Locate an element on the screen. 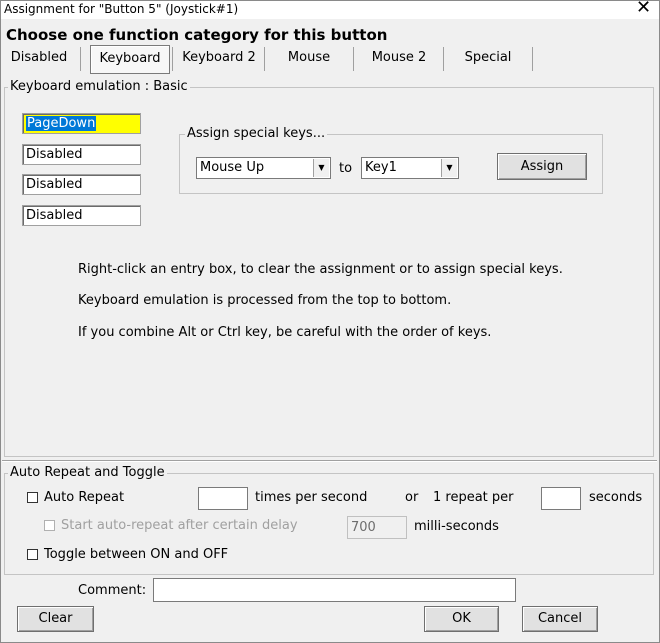 This screenshot has height=643, width=660. milli-seconds-label: milli-seconds is located at coordinates (456, 526).